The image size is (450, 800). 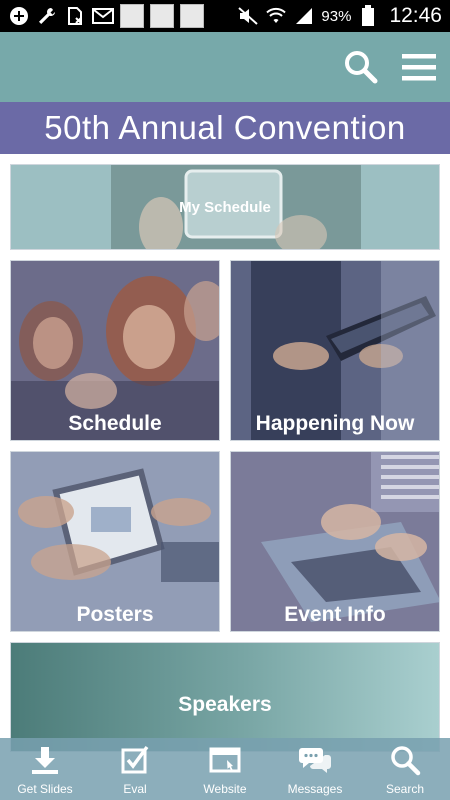 What do you see at coordinates (192, 16) in the screenshot?
I see `app-notification-3-icon` at bounding box center [192, 16].